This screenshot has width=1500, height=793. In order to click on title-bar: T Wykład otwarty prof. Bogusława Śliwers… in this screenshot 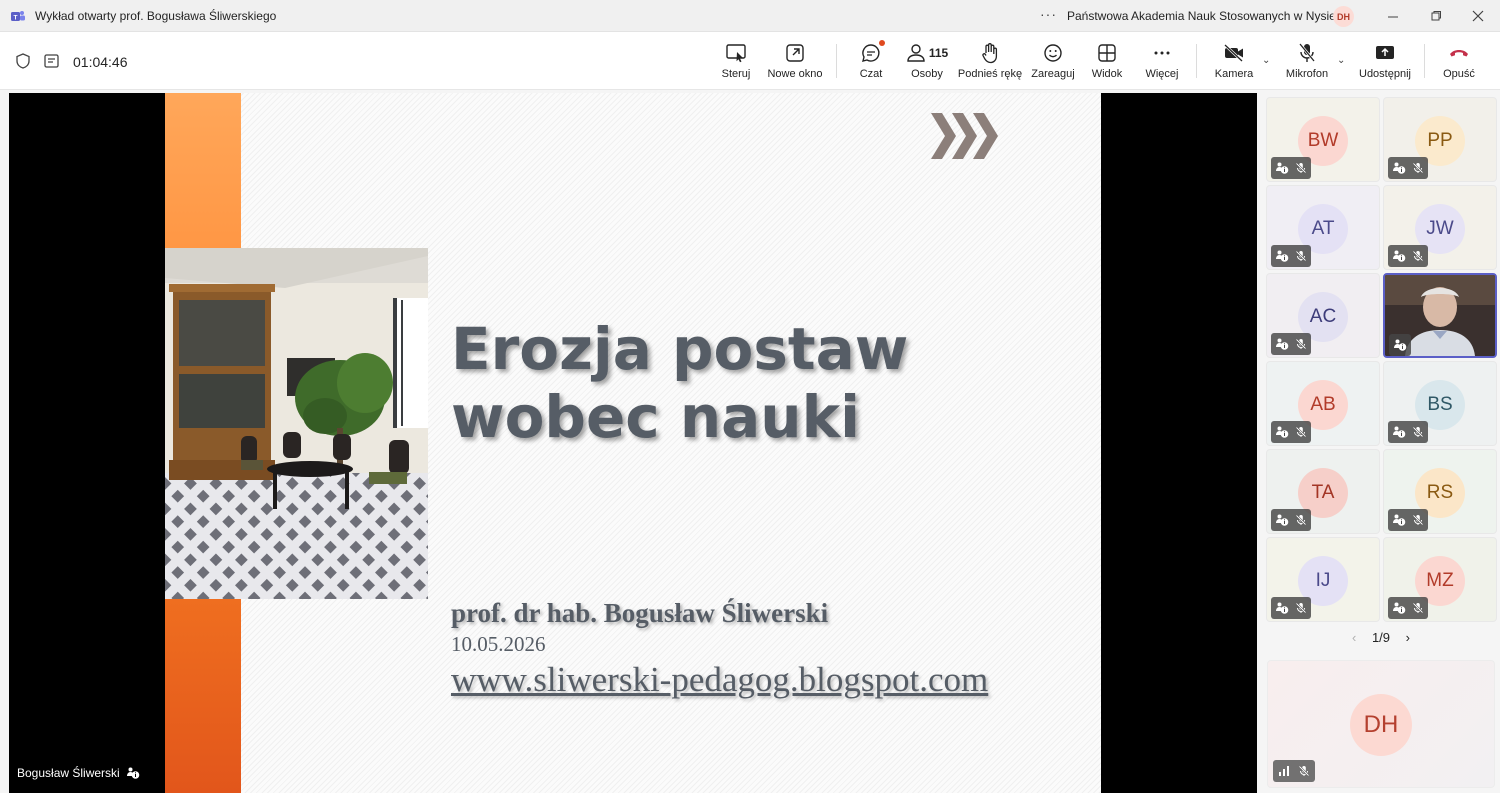, I will do `click(750, 16)`.